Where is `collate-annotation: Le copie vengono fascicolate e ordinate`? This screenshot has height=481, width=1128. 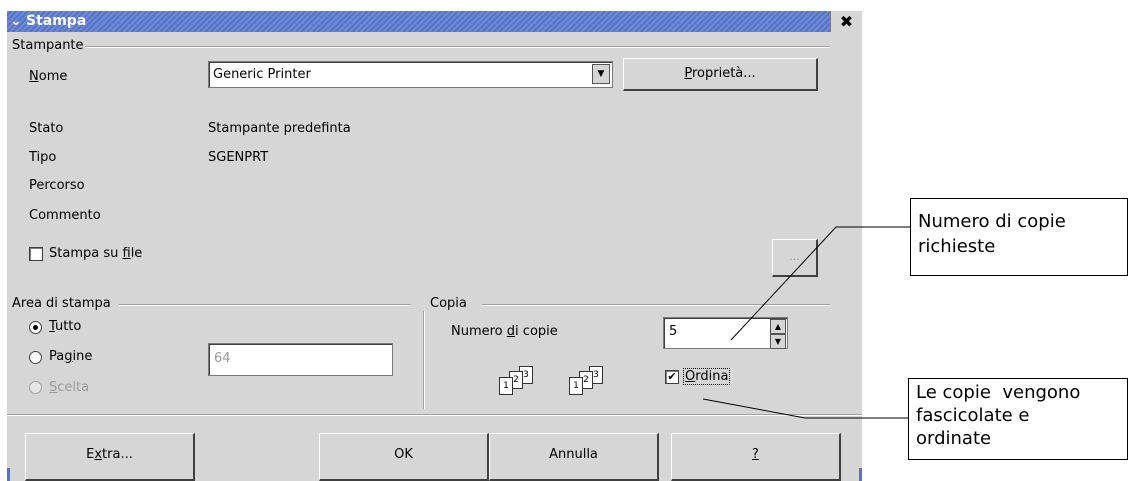 collate-annotation: Le copie vengono fascicolate e ordinate is located at coordinates (1018, 419).